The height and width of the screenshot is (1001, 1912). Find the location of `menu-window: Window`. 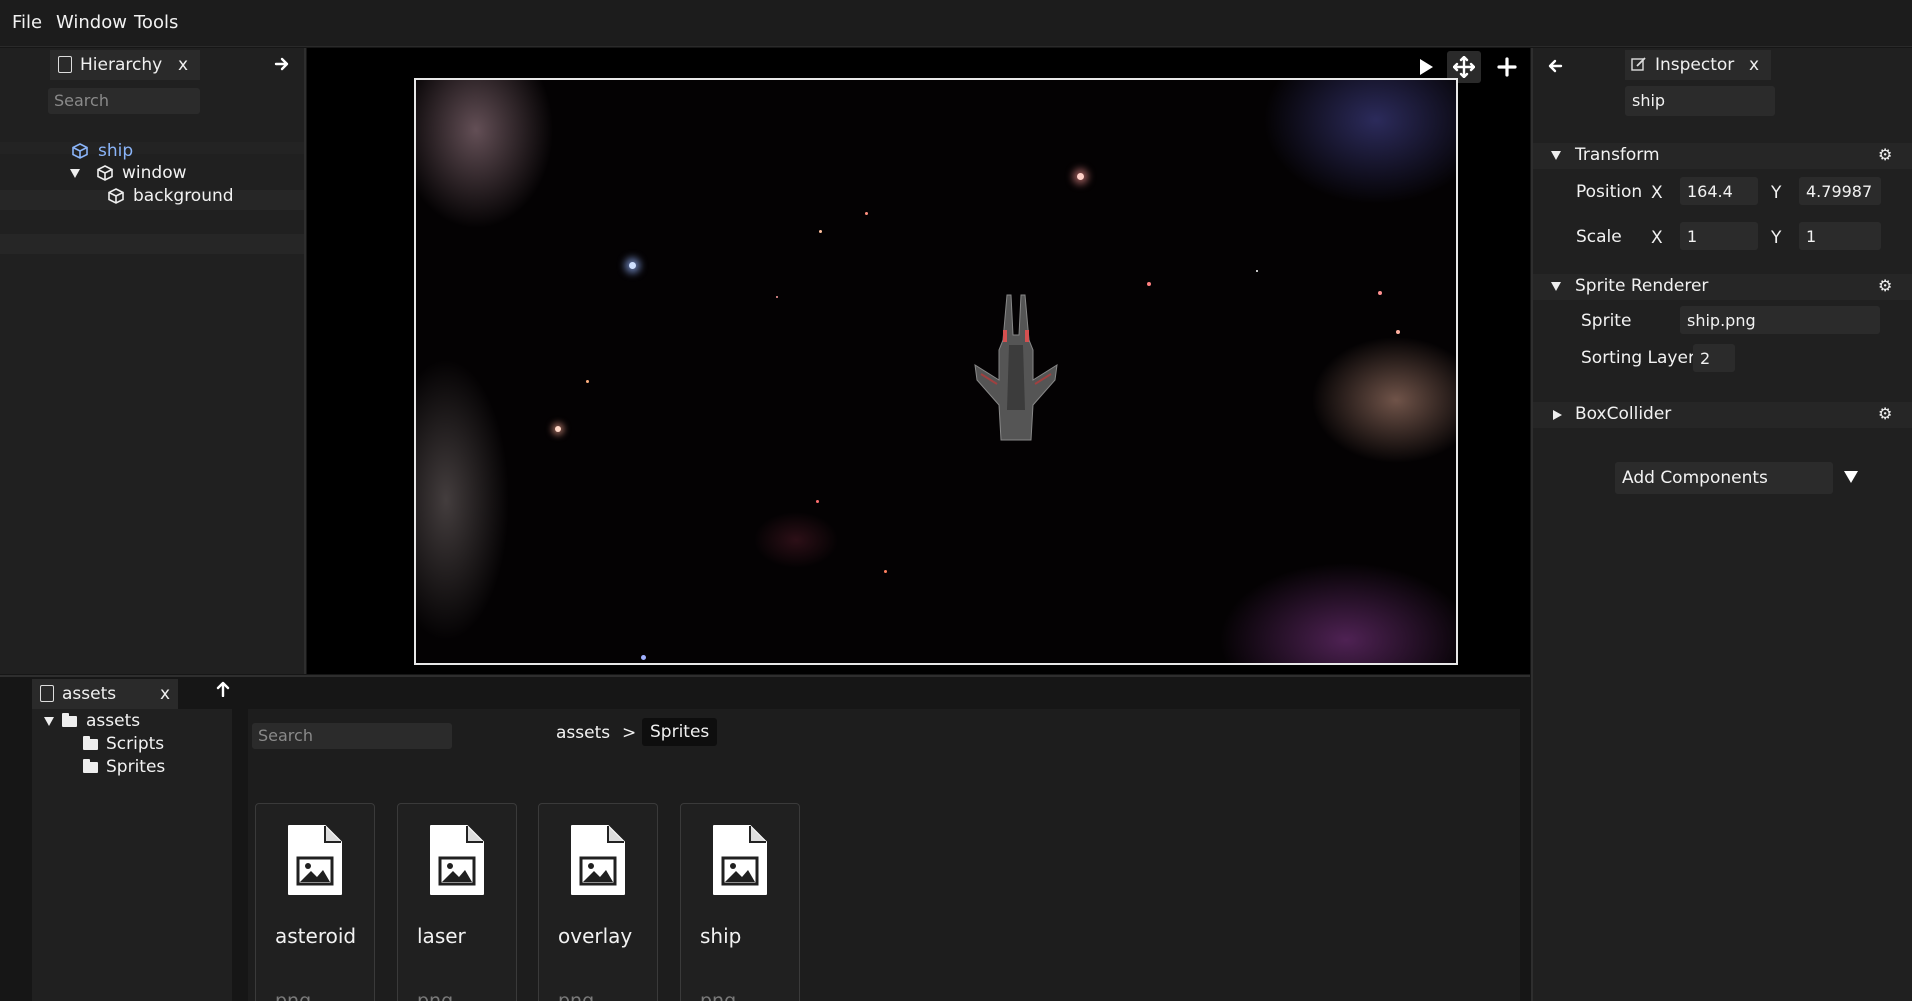

menu-window: Window is located at coordinates (91, 22).